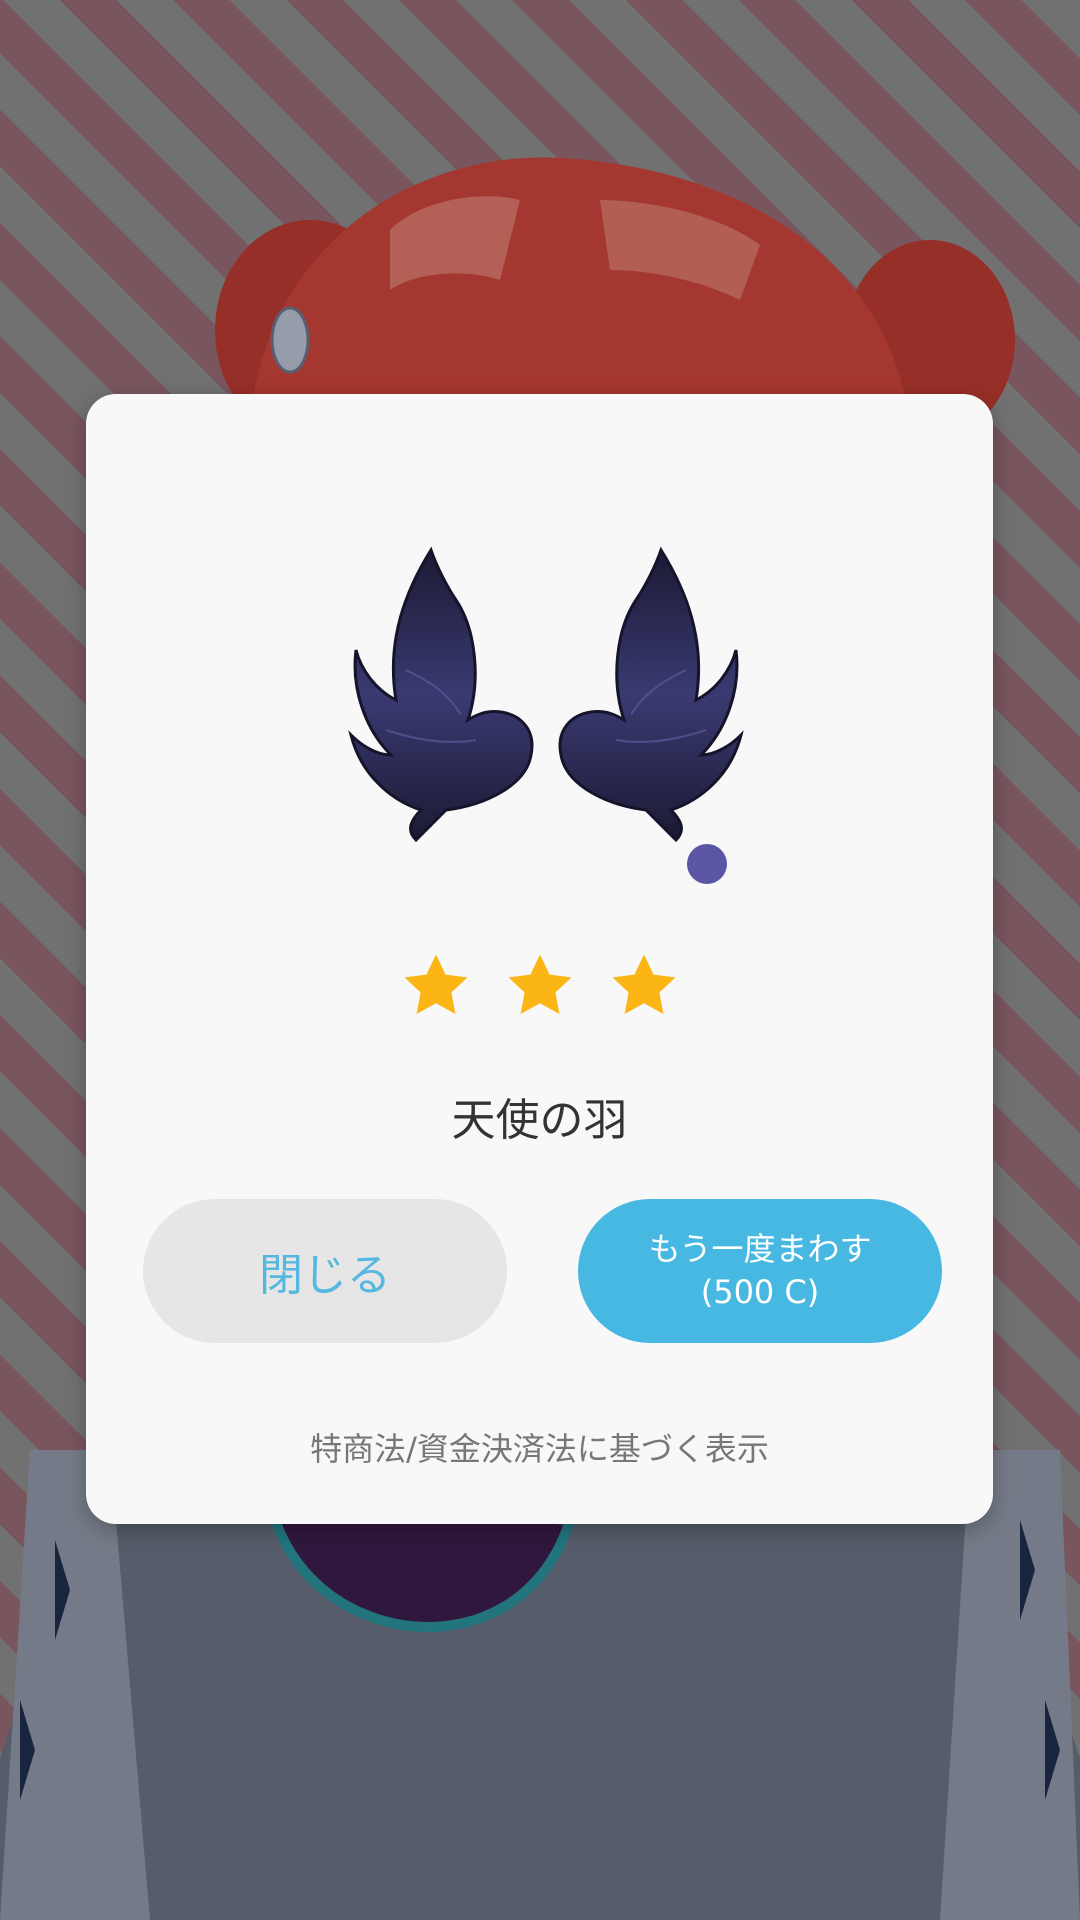 This screenshot has height=1920, width=1080. I want to click on new-item-indicator, so click(707, 864).